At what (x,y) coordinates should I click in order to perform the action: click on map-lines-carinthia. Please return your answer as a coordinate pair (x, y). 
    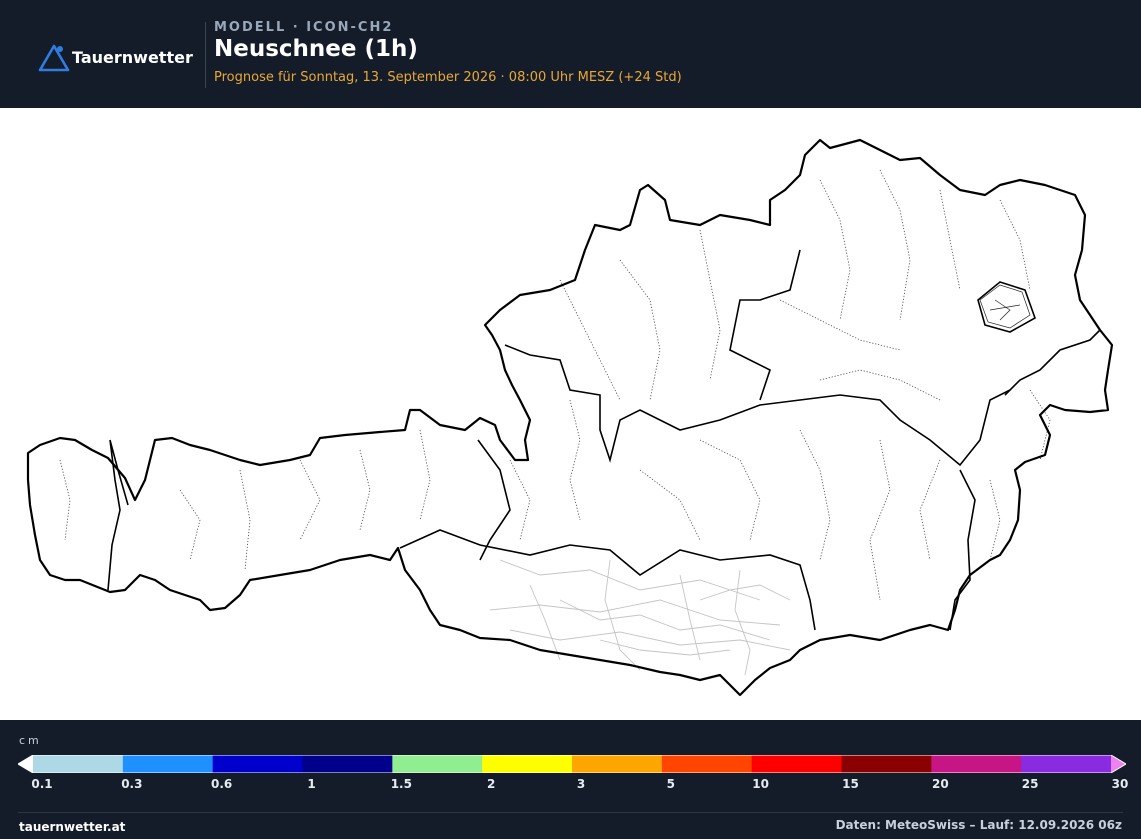
    Looking at the image, I should click on (640, 617).